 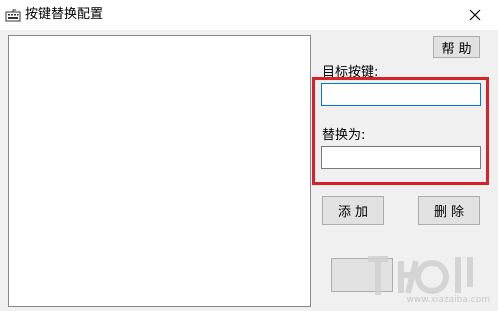 What do you see at coordinates (401, 94) in the screenshot?
I see `target-key-field` at bounding box center [401, 94].